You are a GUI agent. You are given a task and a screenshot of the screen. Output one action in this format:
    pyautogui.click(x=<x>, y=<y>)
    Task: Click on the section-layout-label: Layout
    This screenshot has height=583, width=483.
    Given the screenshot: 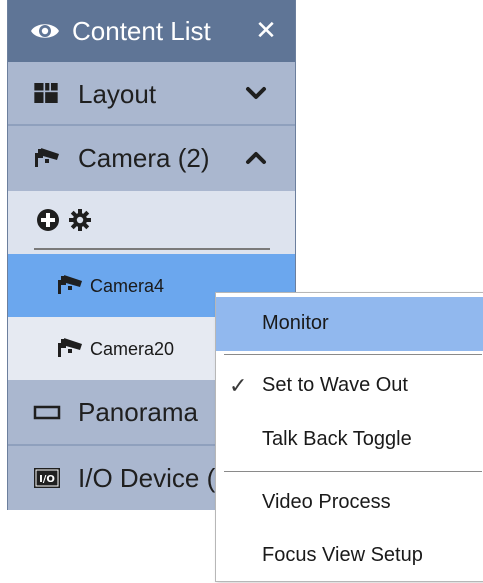 What is the action you would take?
    pyautogui.click(x=117, y=94)
    